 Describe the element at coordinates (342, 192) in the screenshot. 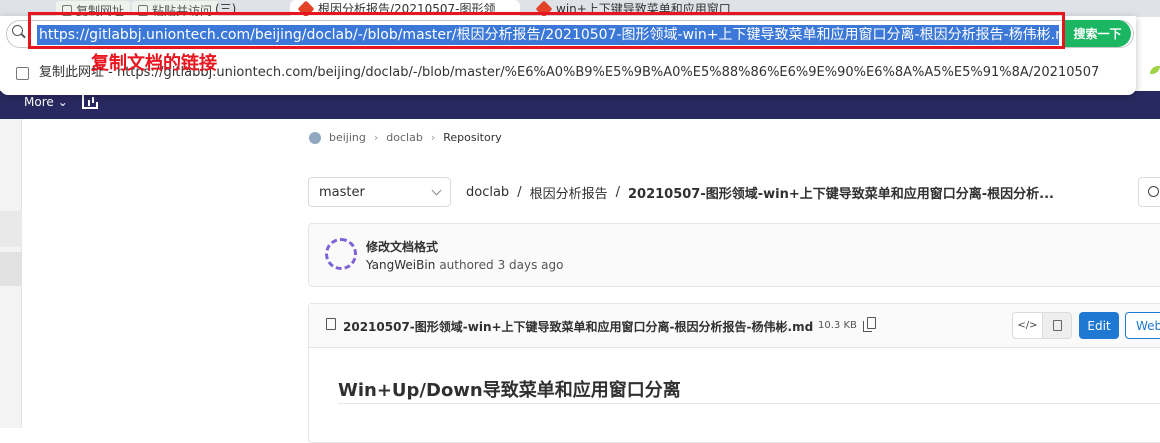

I see `branch-name: master` at that location.